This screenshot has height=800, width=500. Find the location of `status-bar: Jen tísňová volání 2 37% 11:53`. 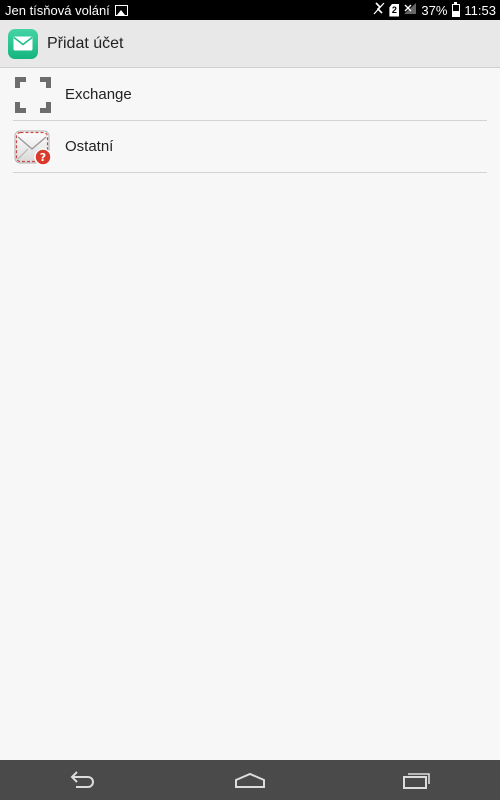

status-bar: Jen tísňová volání 2 37% 11:53 is located at coordinates (250, 10).